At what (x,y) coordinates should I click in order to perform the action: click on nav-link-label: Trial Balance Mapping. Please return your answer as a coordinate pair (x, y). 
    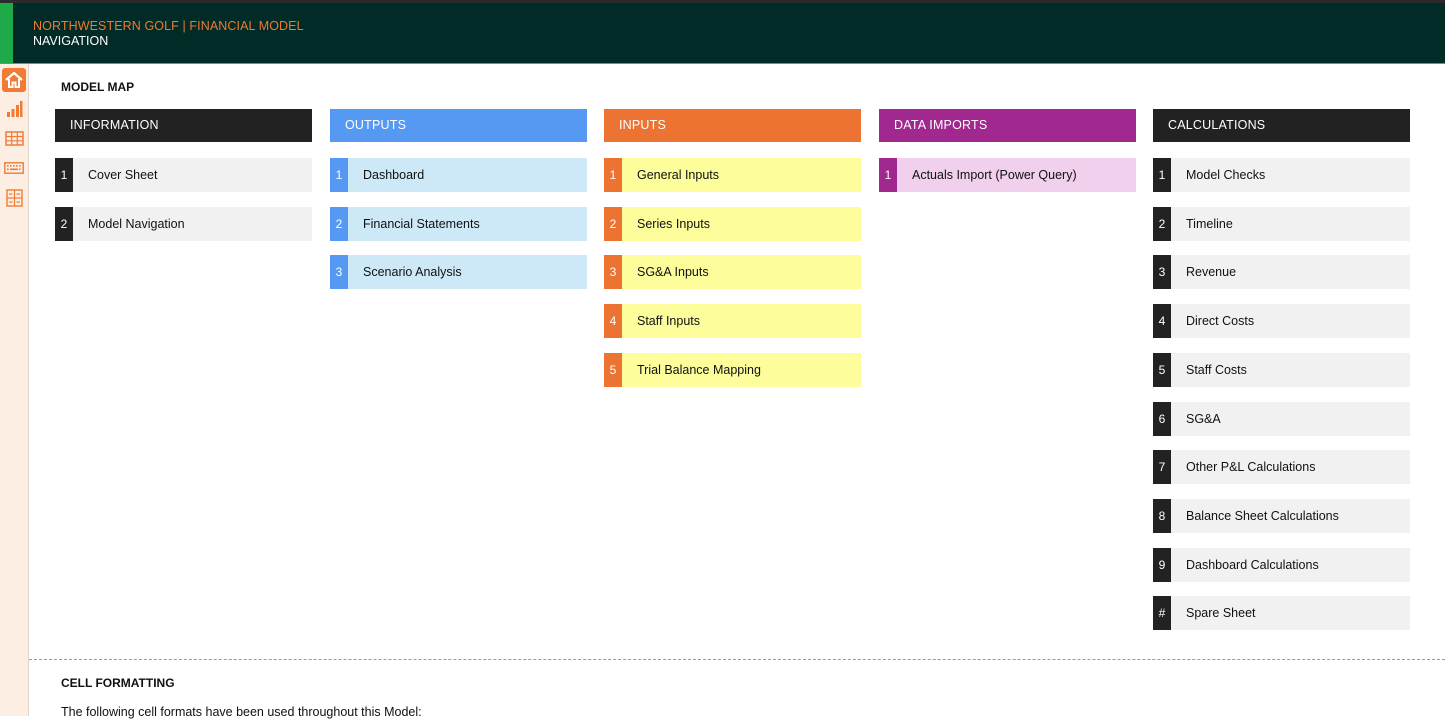
    Looking at the image, I should click on (741, 370).